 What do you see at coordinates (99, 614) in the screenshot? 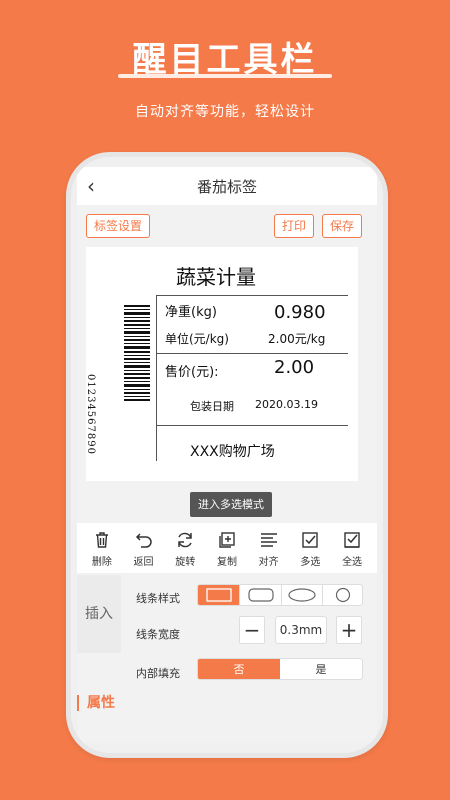
I see `insert-tab: 插入` at bounding box center [99, 614].